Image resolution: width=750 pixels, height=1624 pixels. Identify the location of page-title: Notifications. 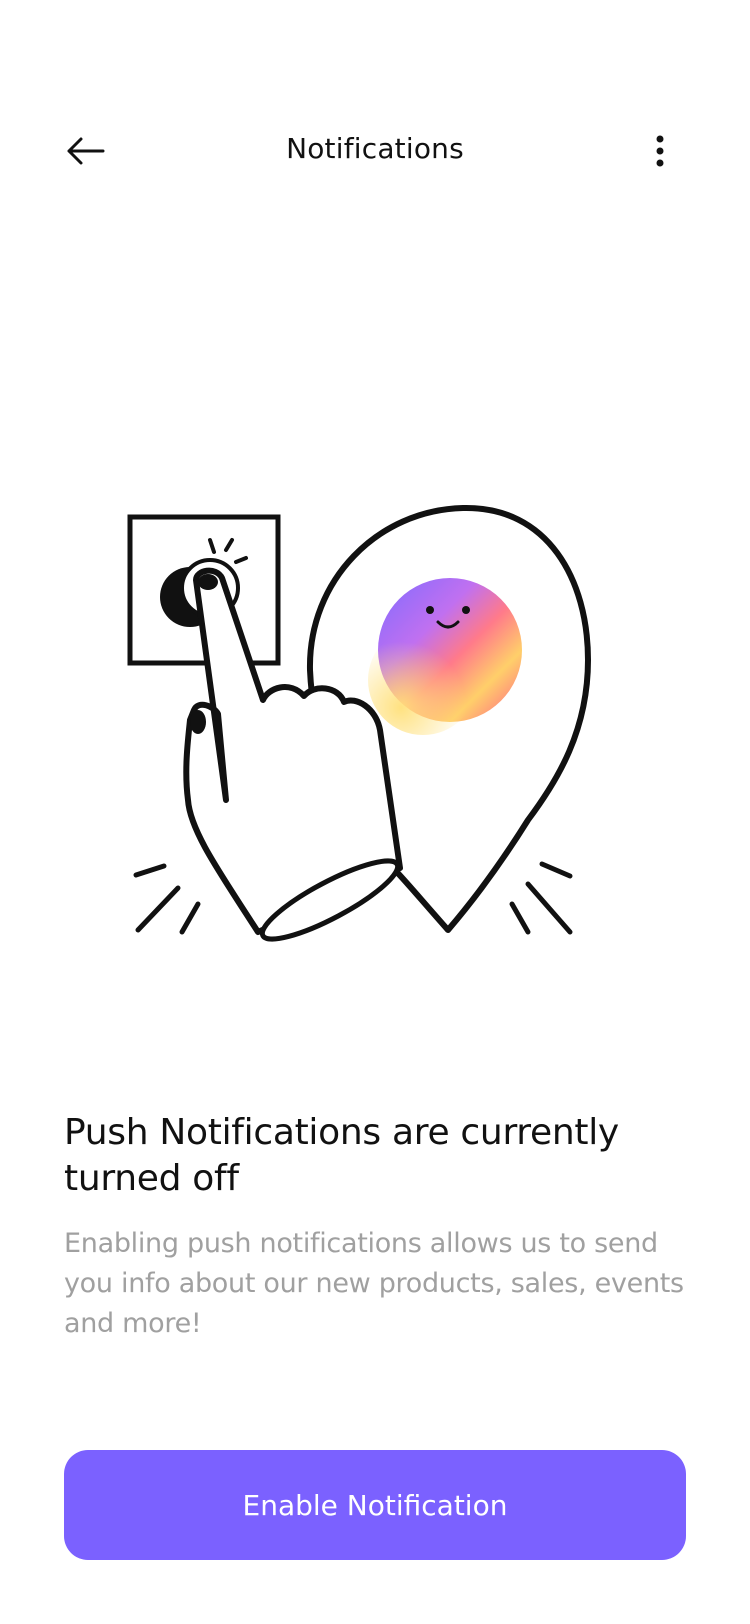
(375, 148).